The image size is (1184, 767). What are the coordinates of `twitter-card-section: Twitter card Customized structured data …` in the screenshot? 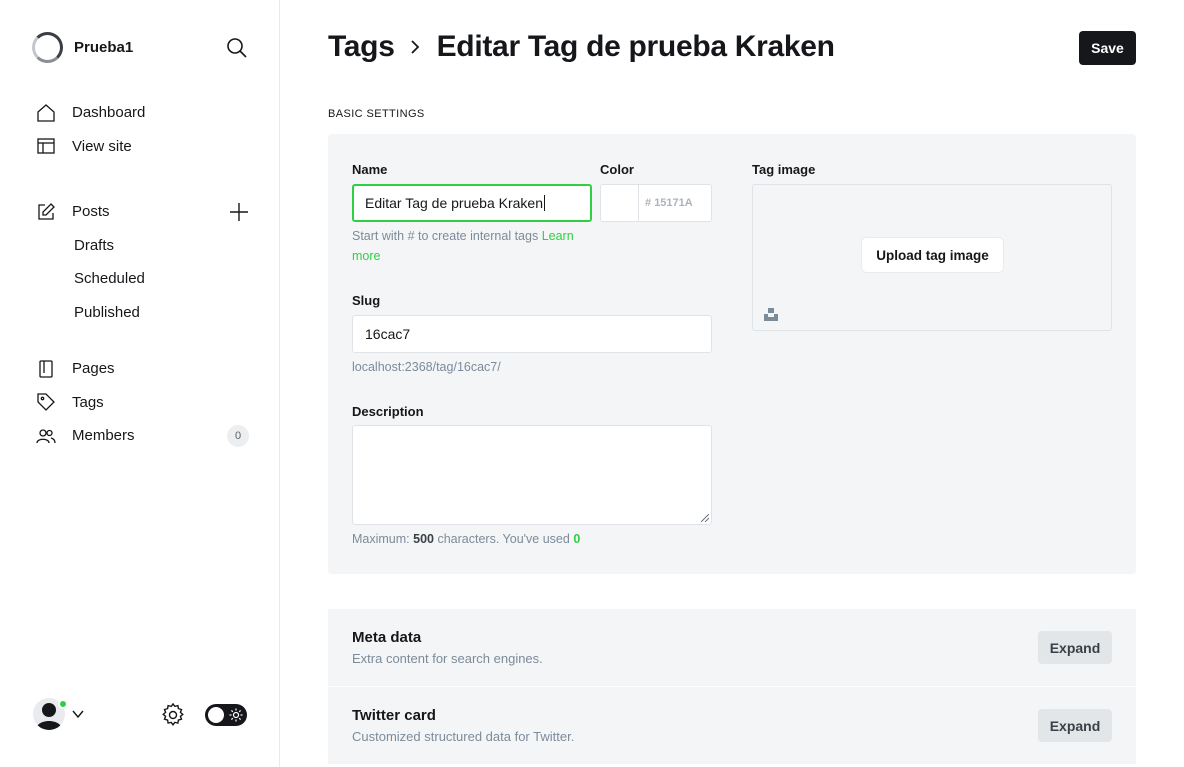 It's located at (732, 725).